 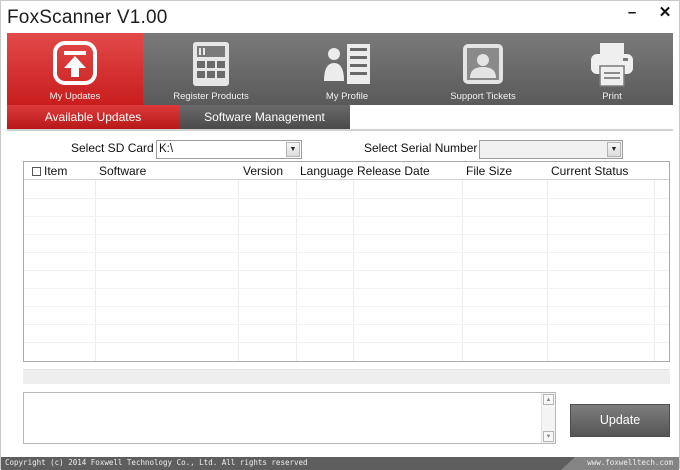 What do you see at coordinates (264, 117) in the screenshot?
I see `tab-software-management: Software Management` at bounding box center [264, 117].